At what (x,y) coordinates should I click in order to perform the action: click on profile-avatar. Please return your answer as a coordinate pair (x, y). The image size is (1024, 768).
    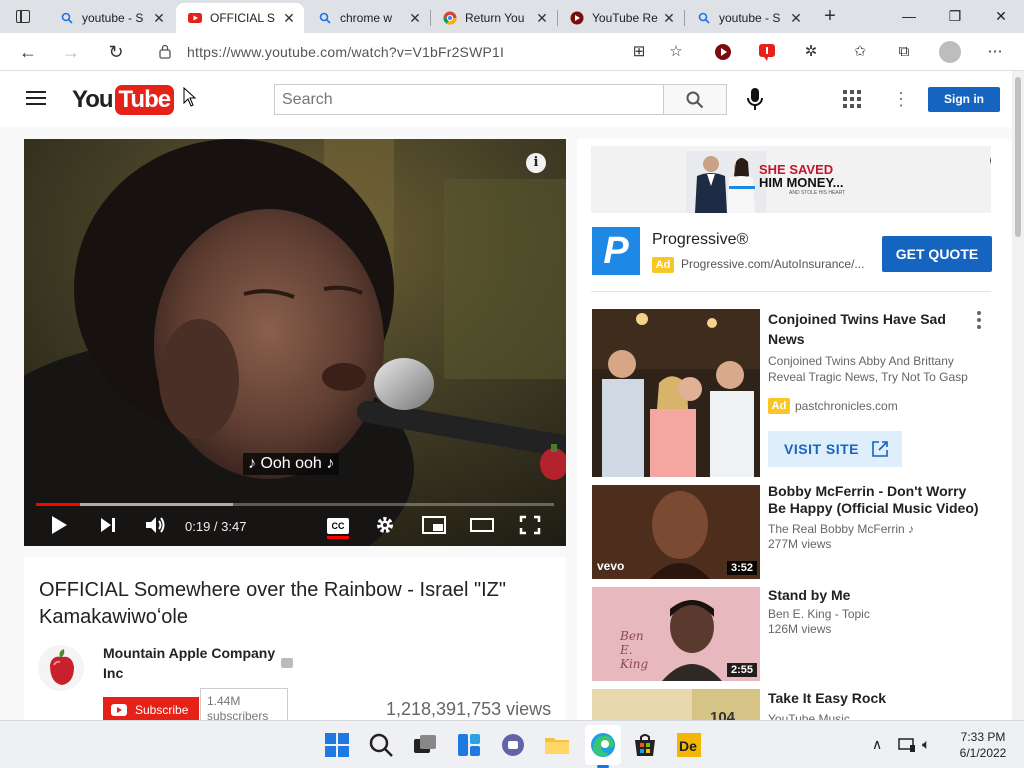
    Looking at the image, I should click on (950, 52).